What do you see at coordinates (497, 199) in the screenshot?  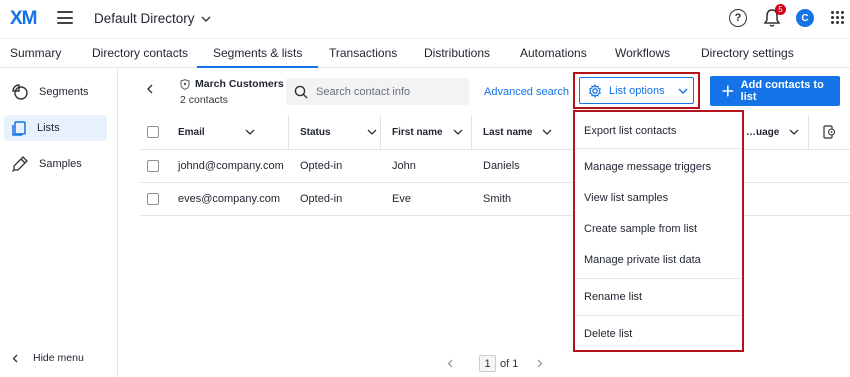 I see `cell-last-name: Smith` at bounding box center [497, 199].